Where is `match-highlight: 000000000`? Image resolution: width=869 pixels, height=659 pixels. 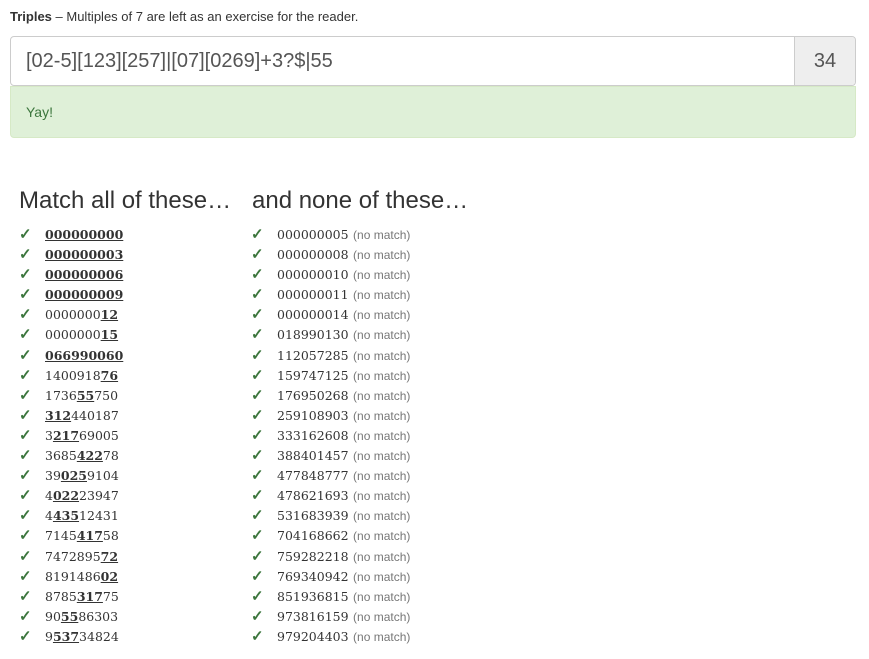 match-highlight: 000000000 is located at coordinates (84, 234).